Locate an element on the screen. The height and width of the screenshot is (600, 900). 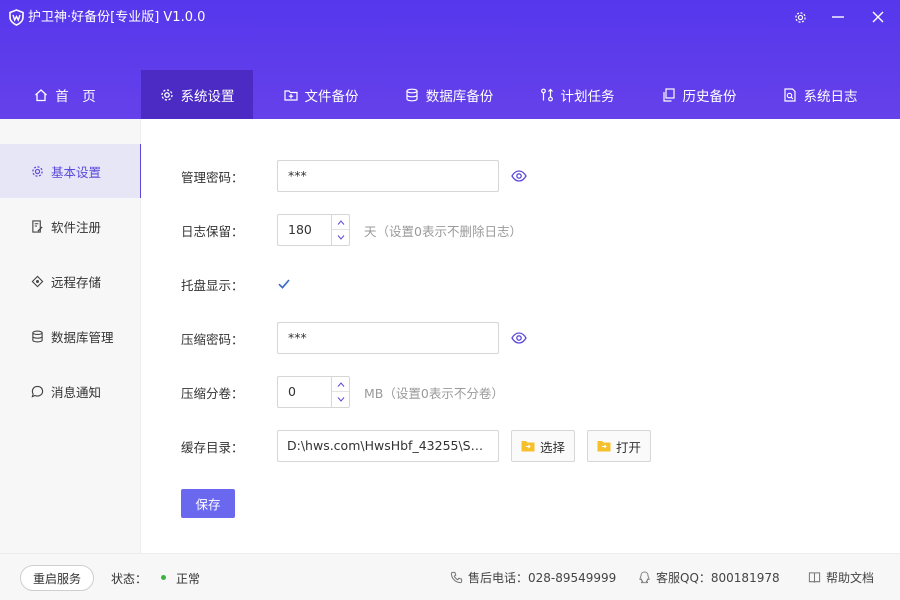
sidebar-item-label: 基本设置 is located at coordinates (76, 172).